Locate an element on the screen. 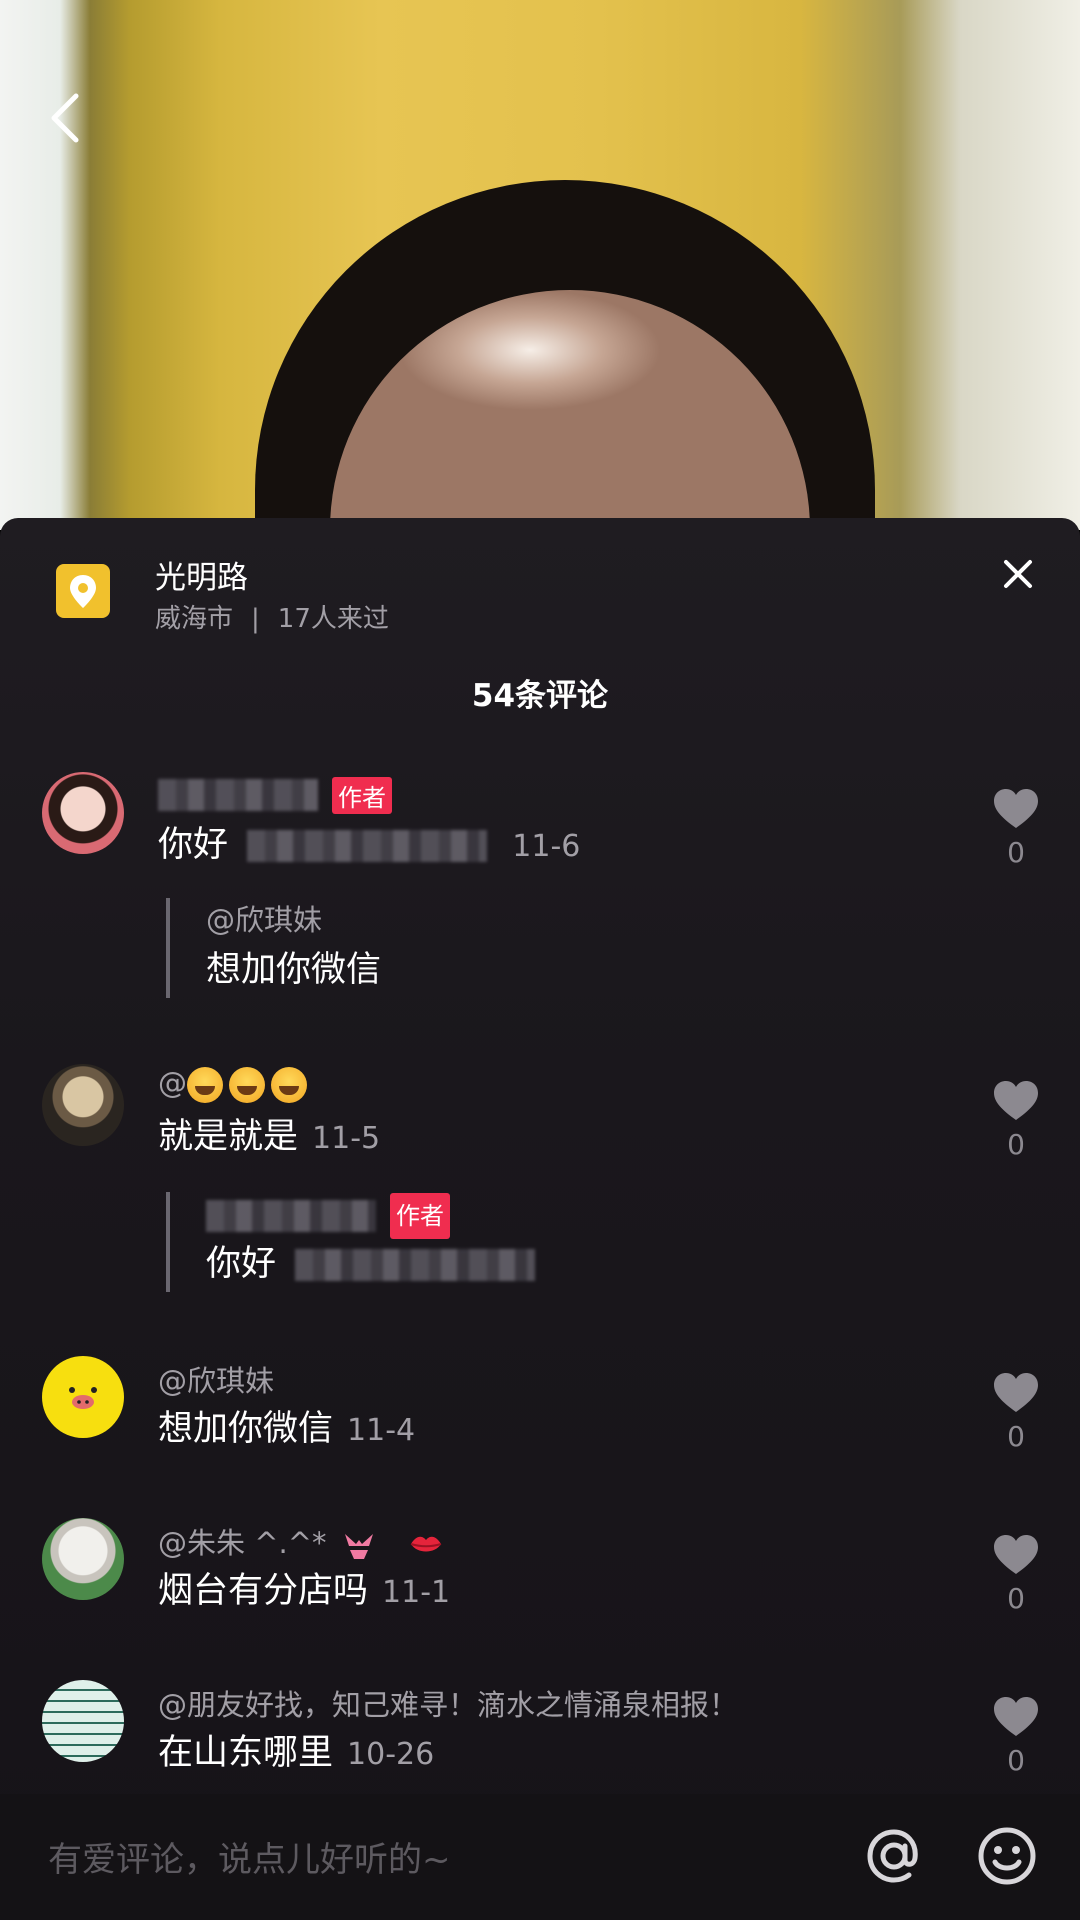 The width and height of the screenshot is (1080, 1920). comment-username: @朱朱 ^.^* is located at coordinates (300, 1541).